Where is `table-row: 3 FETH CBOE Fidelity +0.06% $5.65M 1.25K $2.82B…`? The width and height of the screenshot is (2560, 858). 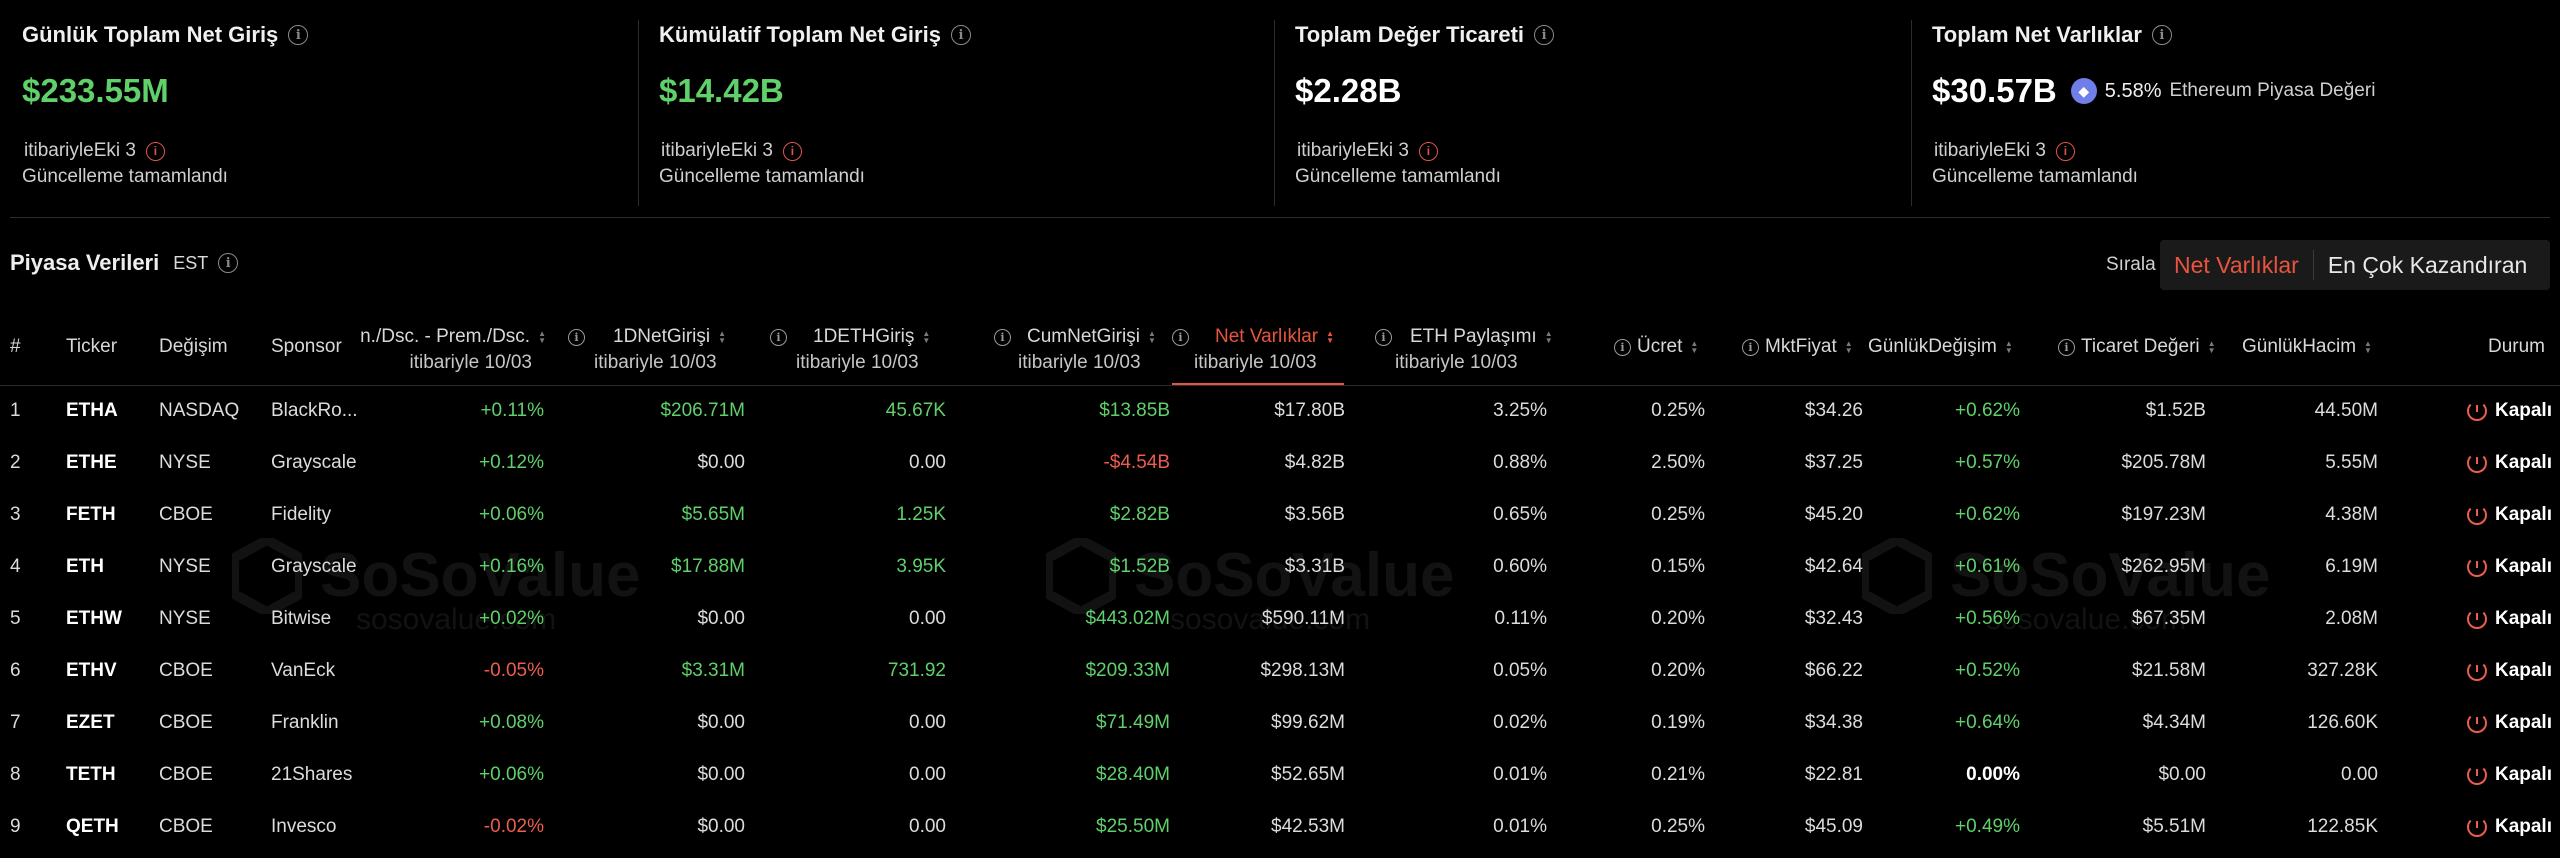 table-row: 3 FETH CBOE Fidelity +0.06% $5.65M 1.25K $2.82B… is located at coordinates (1280, 515).